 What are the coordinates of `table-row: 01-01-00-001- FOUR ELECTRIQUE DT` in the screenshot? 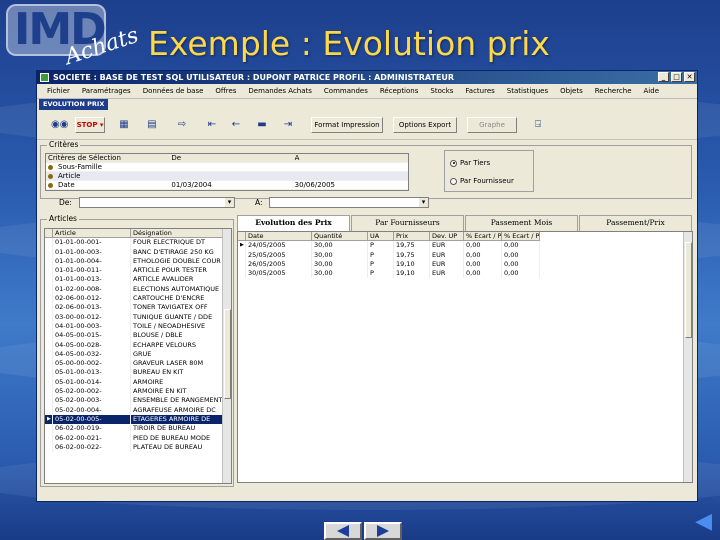 It's located at (138, 243).